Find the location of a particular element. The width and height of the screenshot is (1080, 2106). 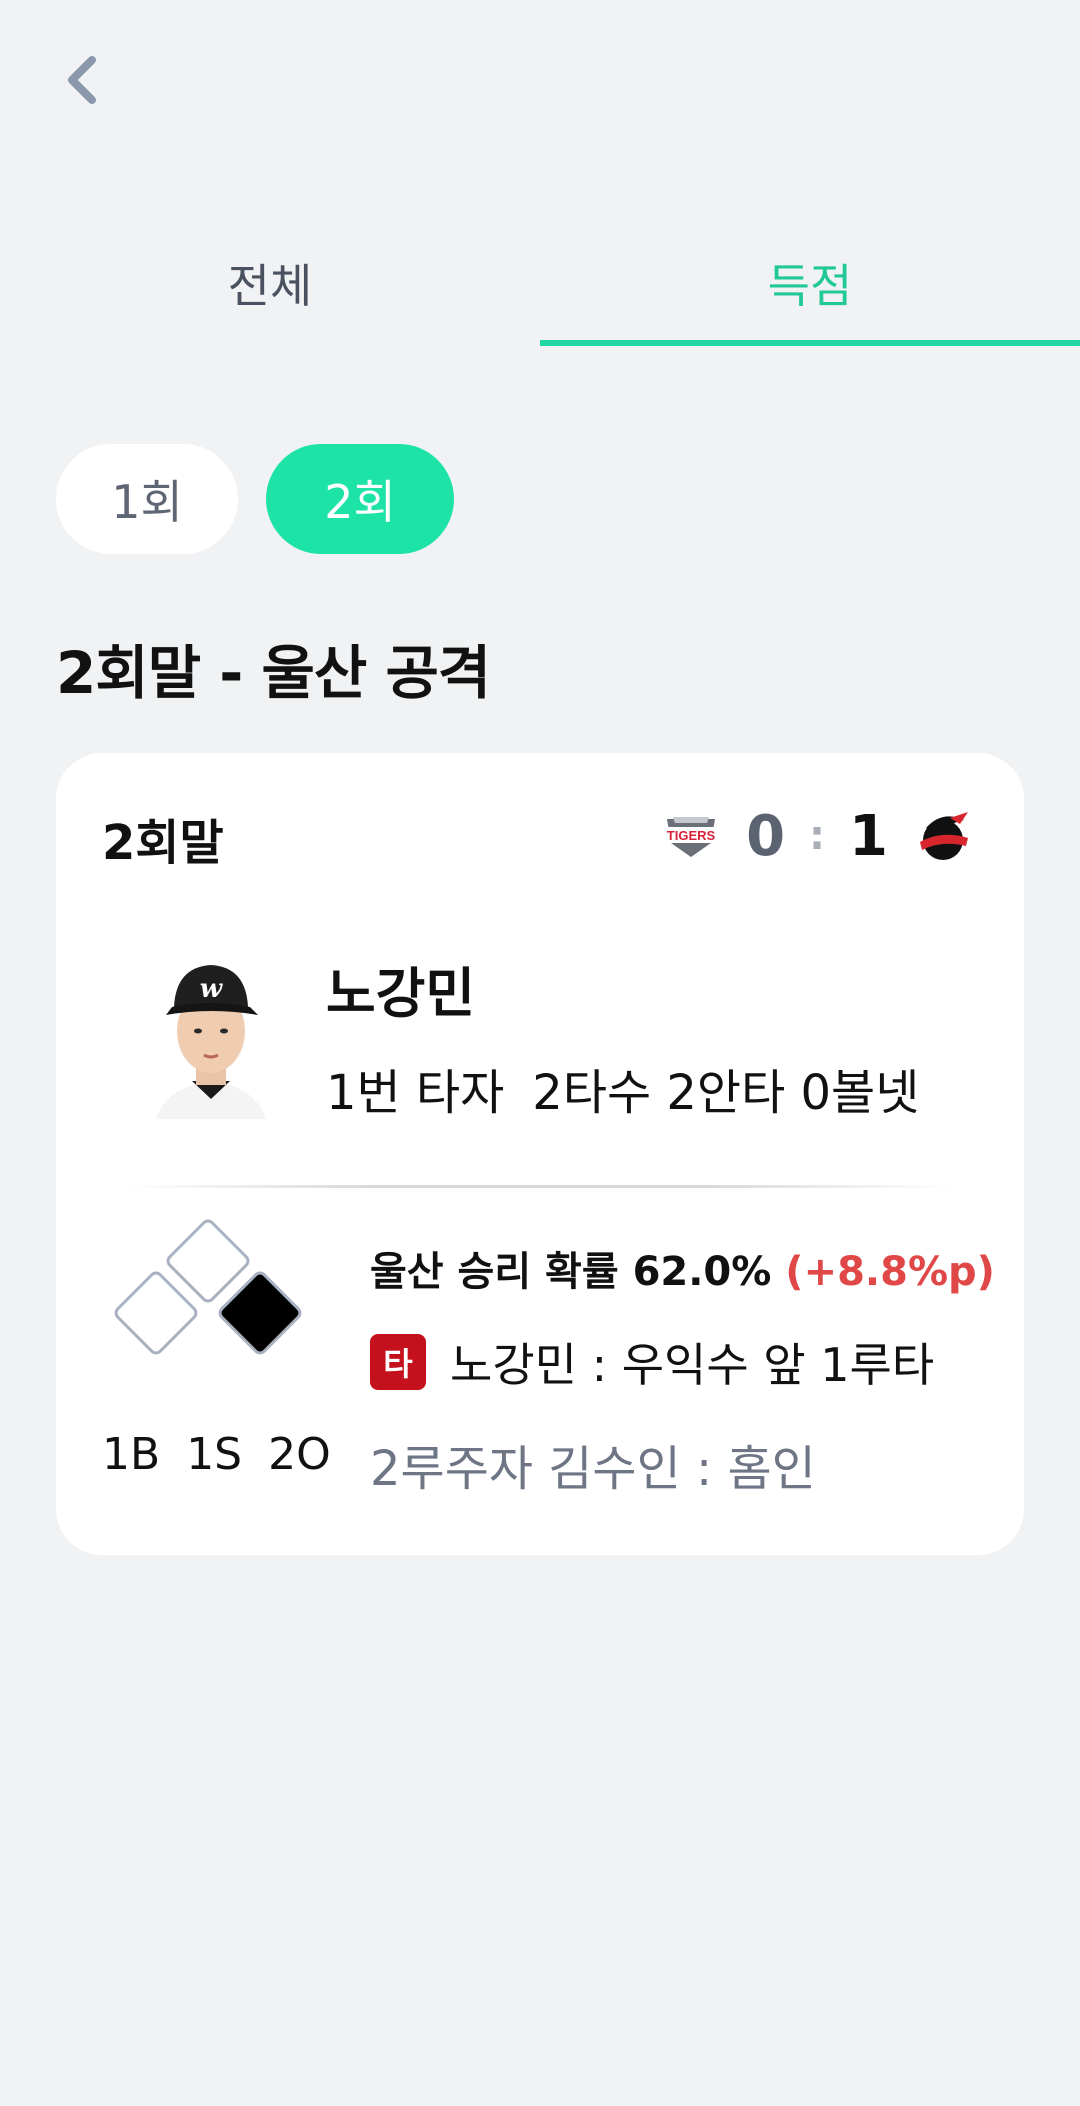

back-button is located at coordinates (82, 80).